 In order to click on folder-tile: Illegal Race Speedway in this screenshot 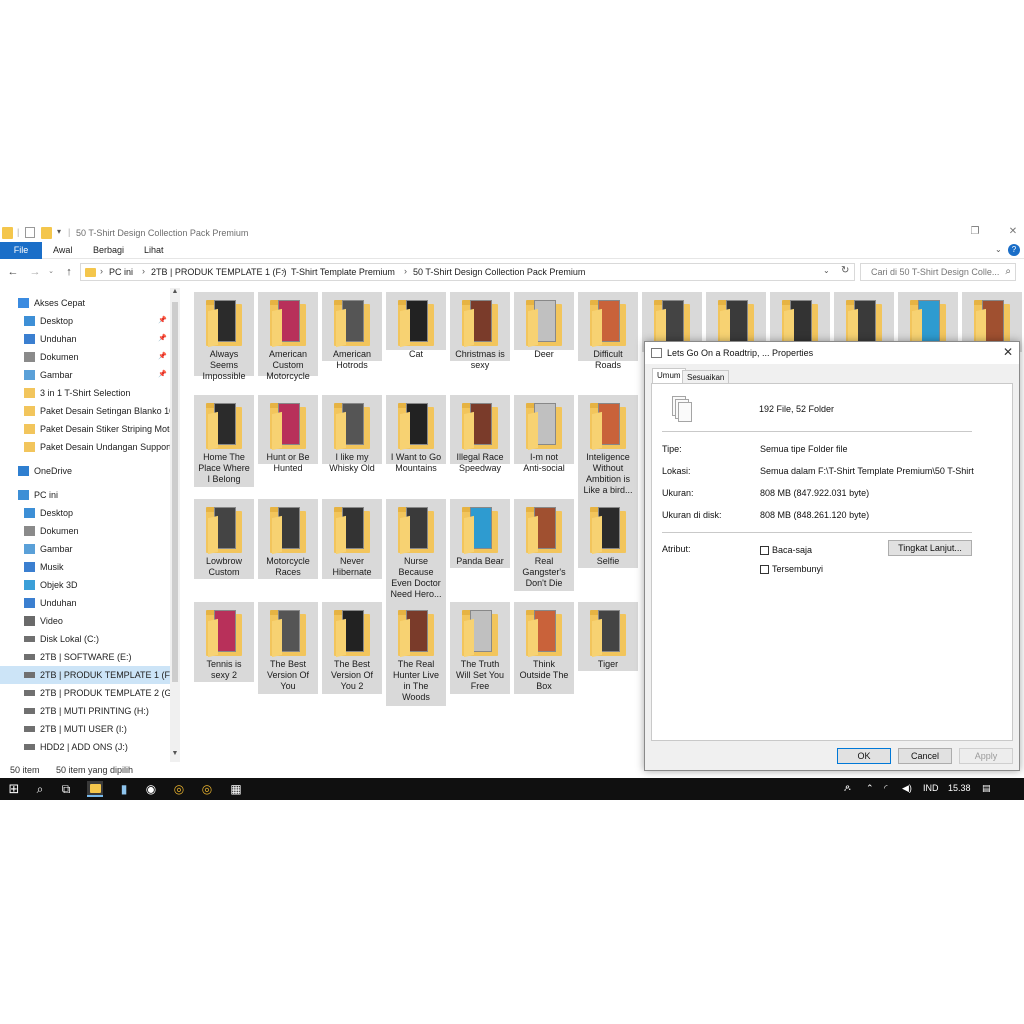, I will do `click(480, 434)`.